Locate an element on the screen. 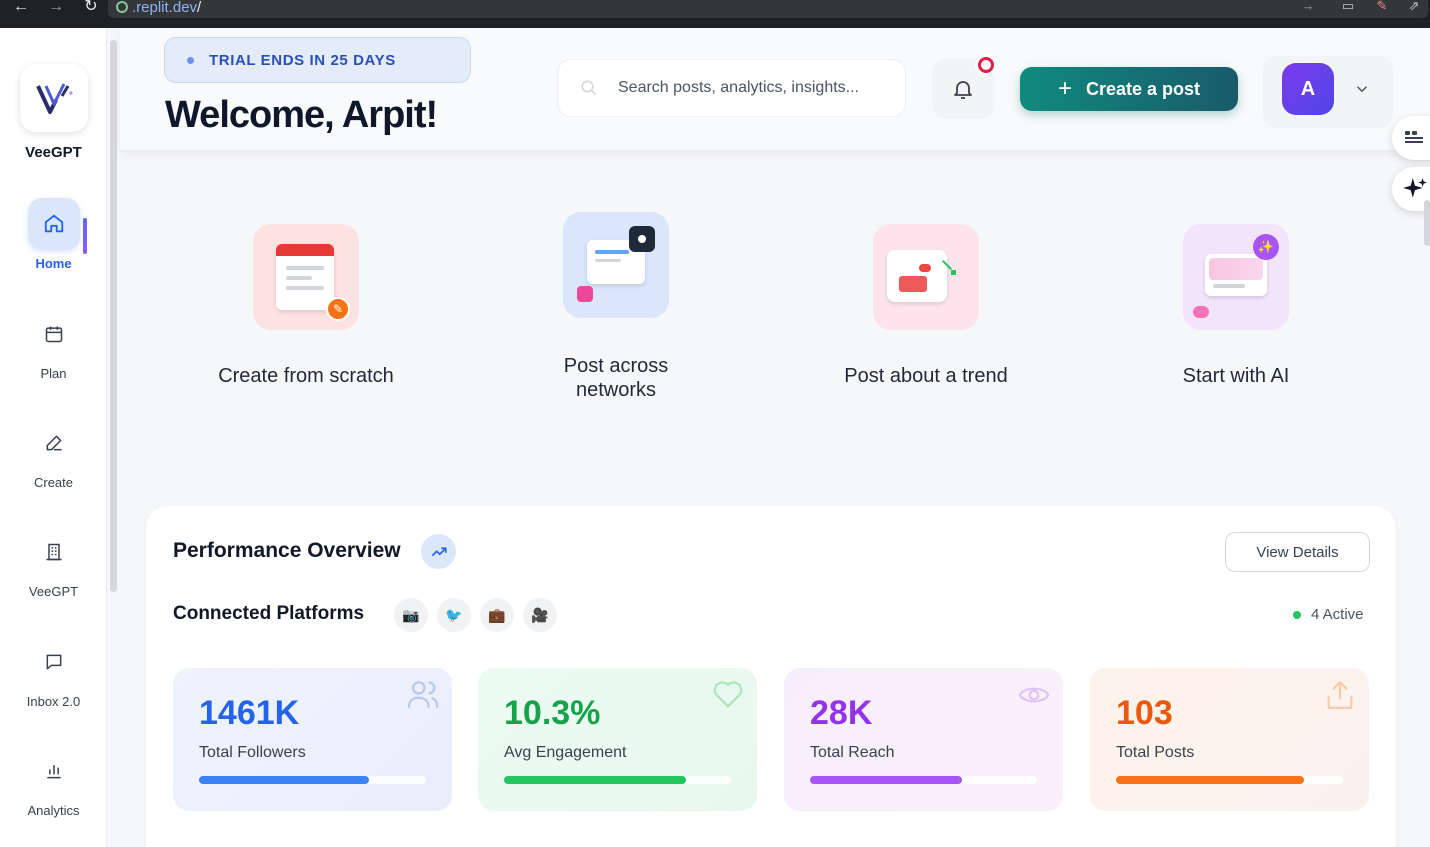 This screenshot has width=1430, height=847. active-platforms-count: 4 Active is located at coordinates (1328, 614).